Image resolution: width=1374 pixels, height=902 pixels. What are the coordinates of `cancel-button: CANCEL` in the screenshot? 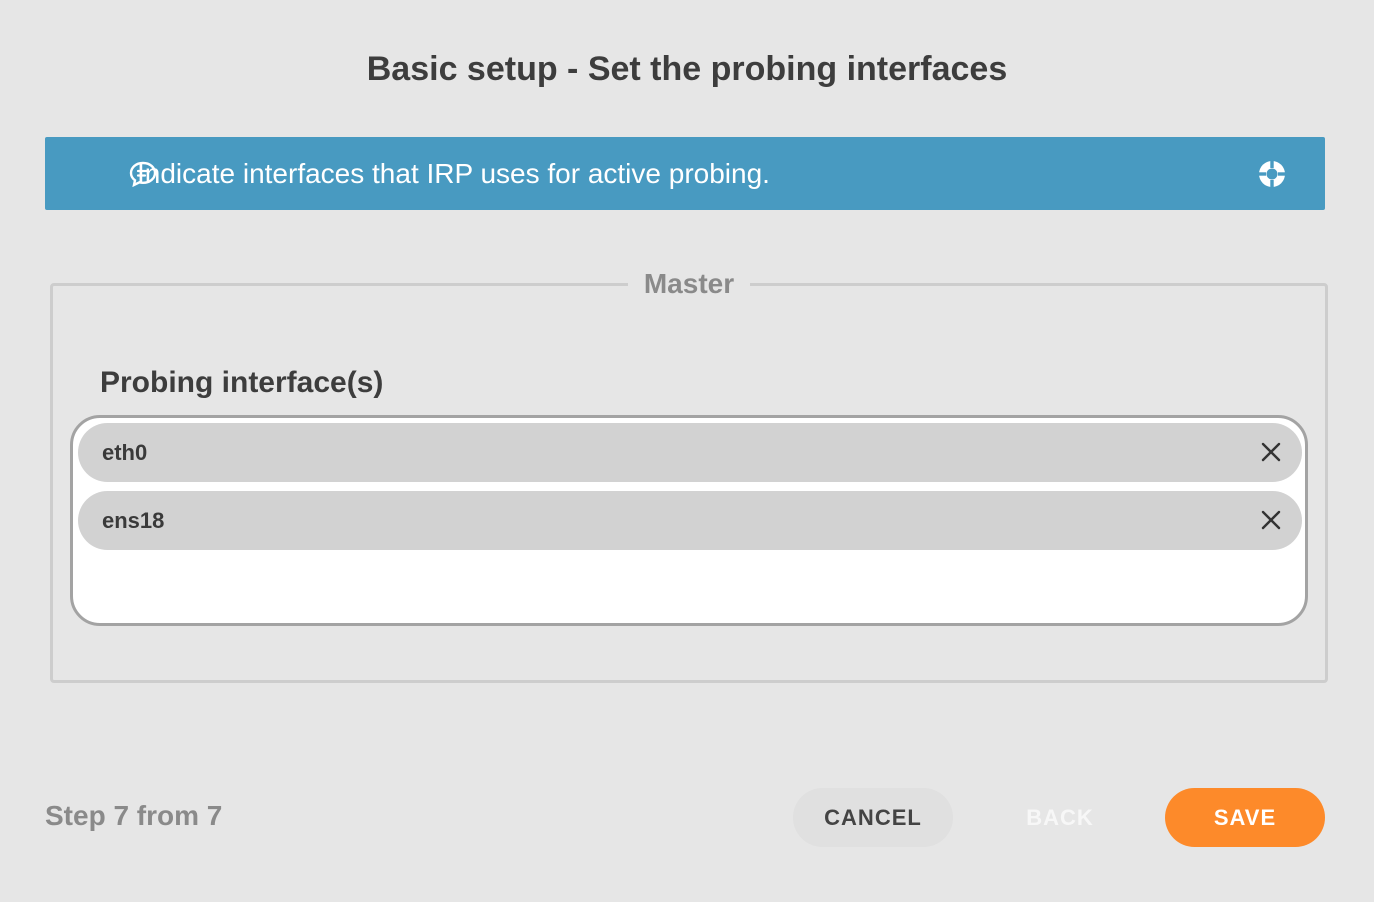 It's located at (873, 817).